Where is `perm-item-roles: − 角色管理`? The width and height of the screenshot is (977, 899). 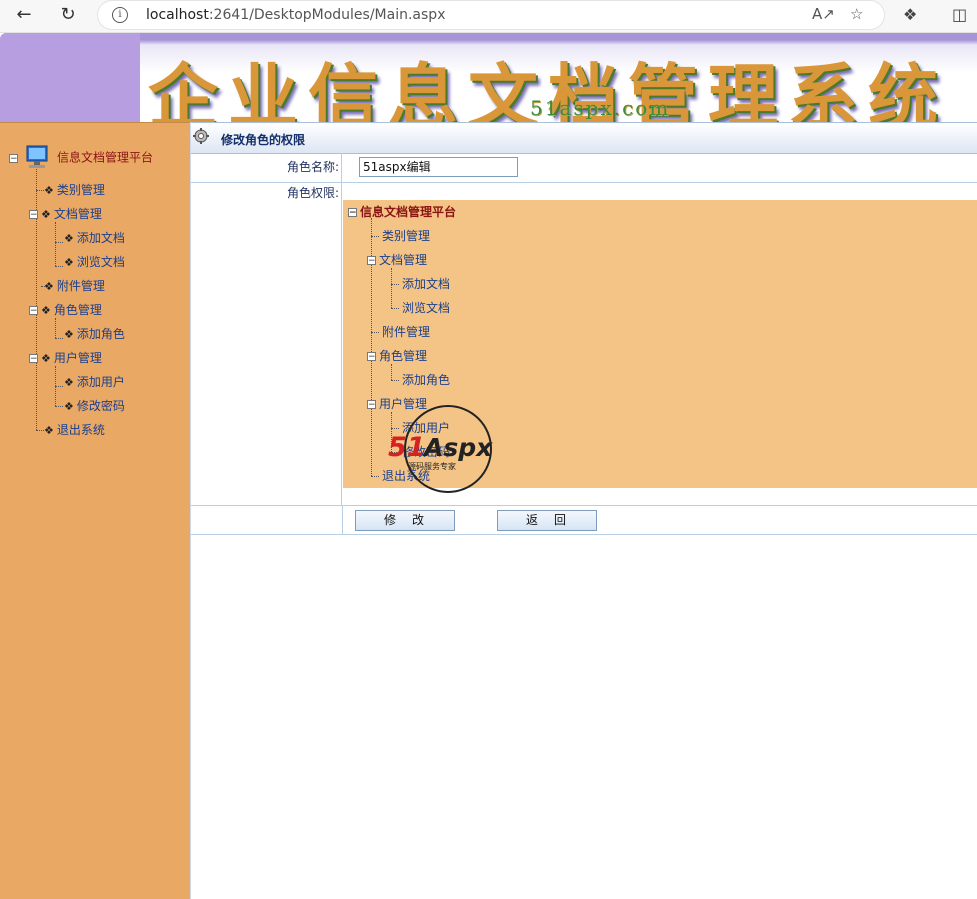 perm-item-roles: − 角色管理 is located at coordinates (397, 356).